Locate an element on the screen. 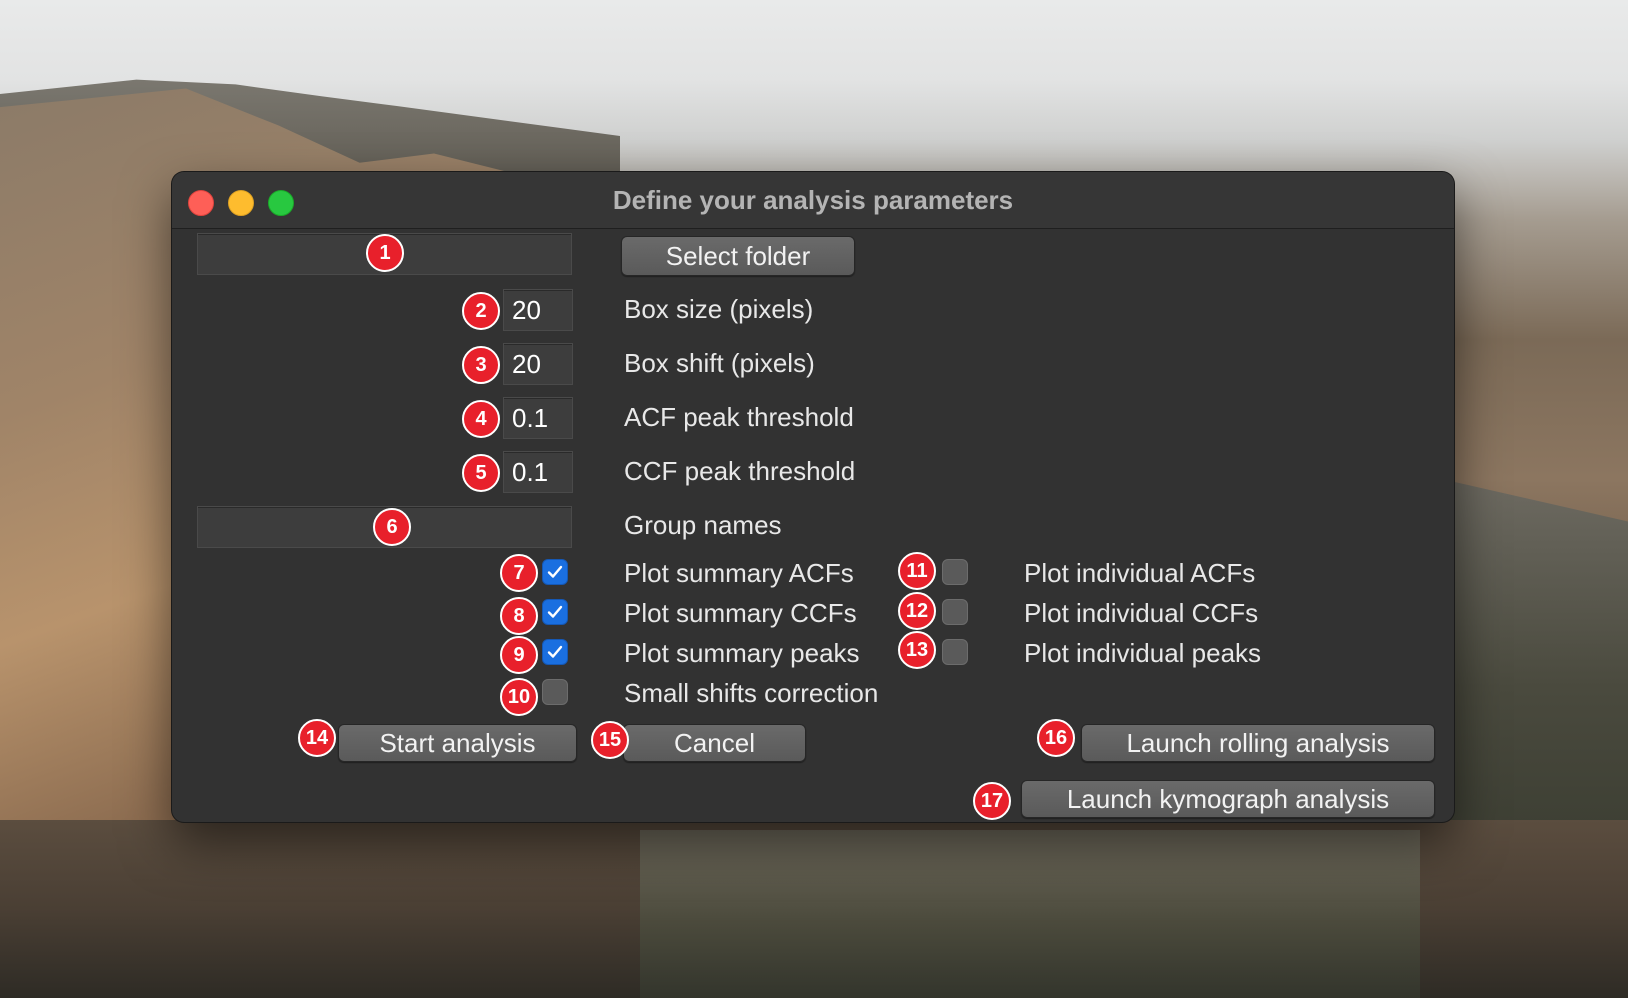  annotation-badge-4: 4 is located at coordinates (481, 419).